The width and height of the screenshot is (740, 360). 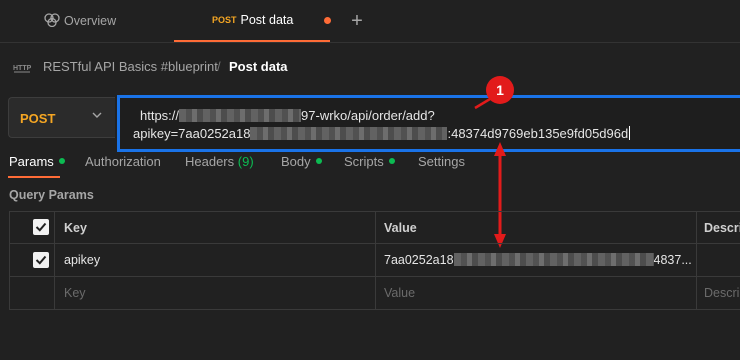 I want to click on tab-headers-label: Headers, so click(x=210, y=161).